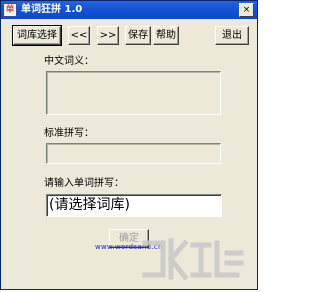  I want to click on standard-spelling-field, so click(133, 153).